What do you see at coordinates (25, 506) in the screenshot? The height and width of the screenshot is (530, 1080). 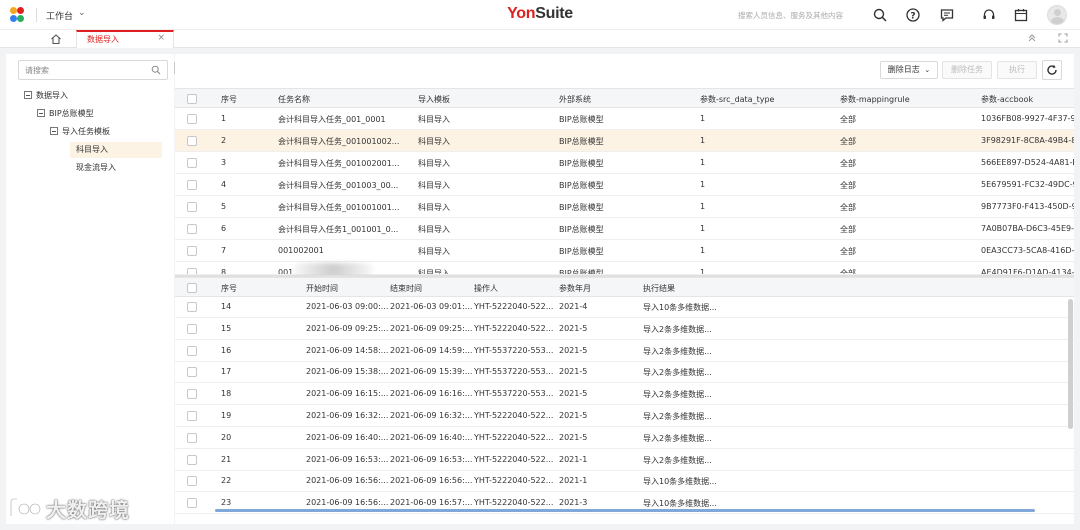 I see `watermark-logo-icon` at bounding box center [25, 506].